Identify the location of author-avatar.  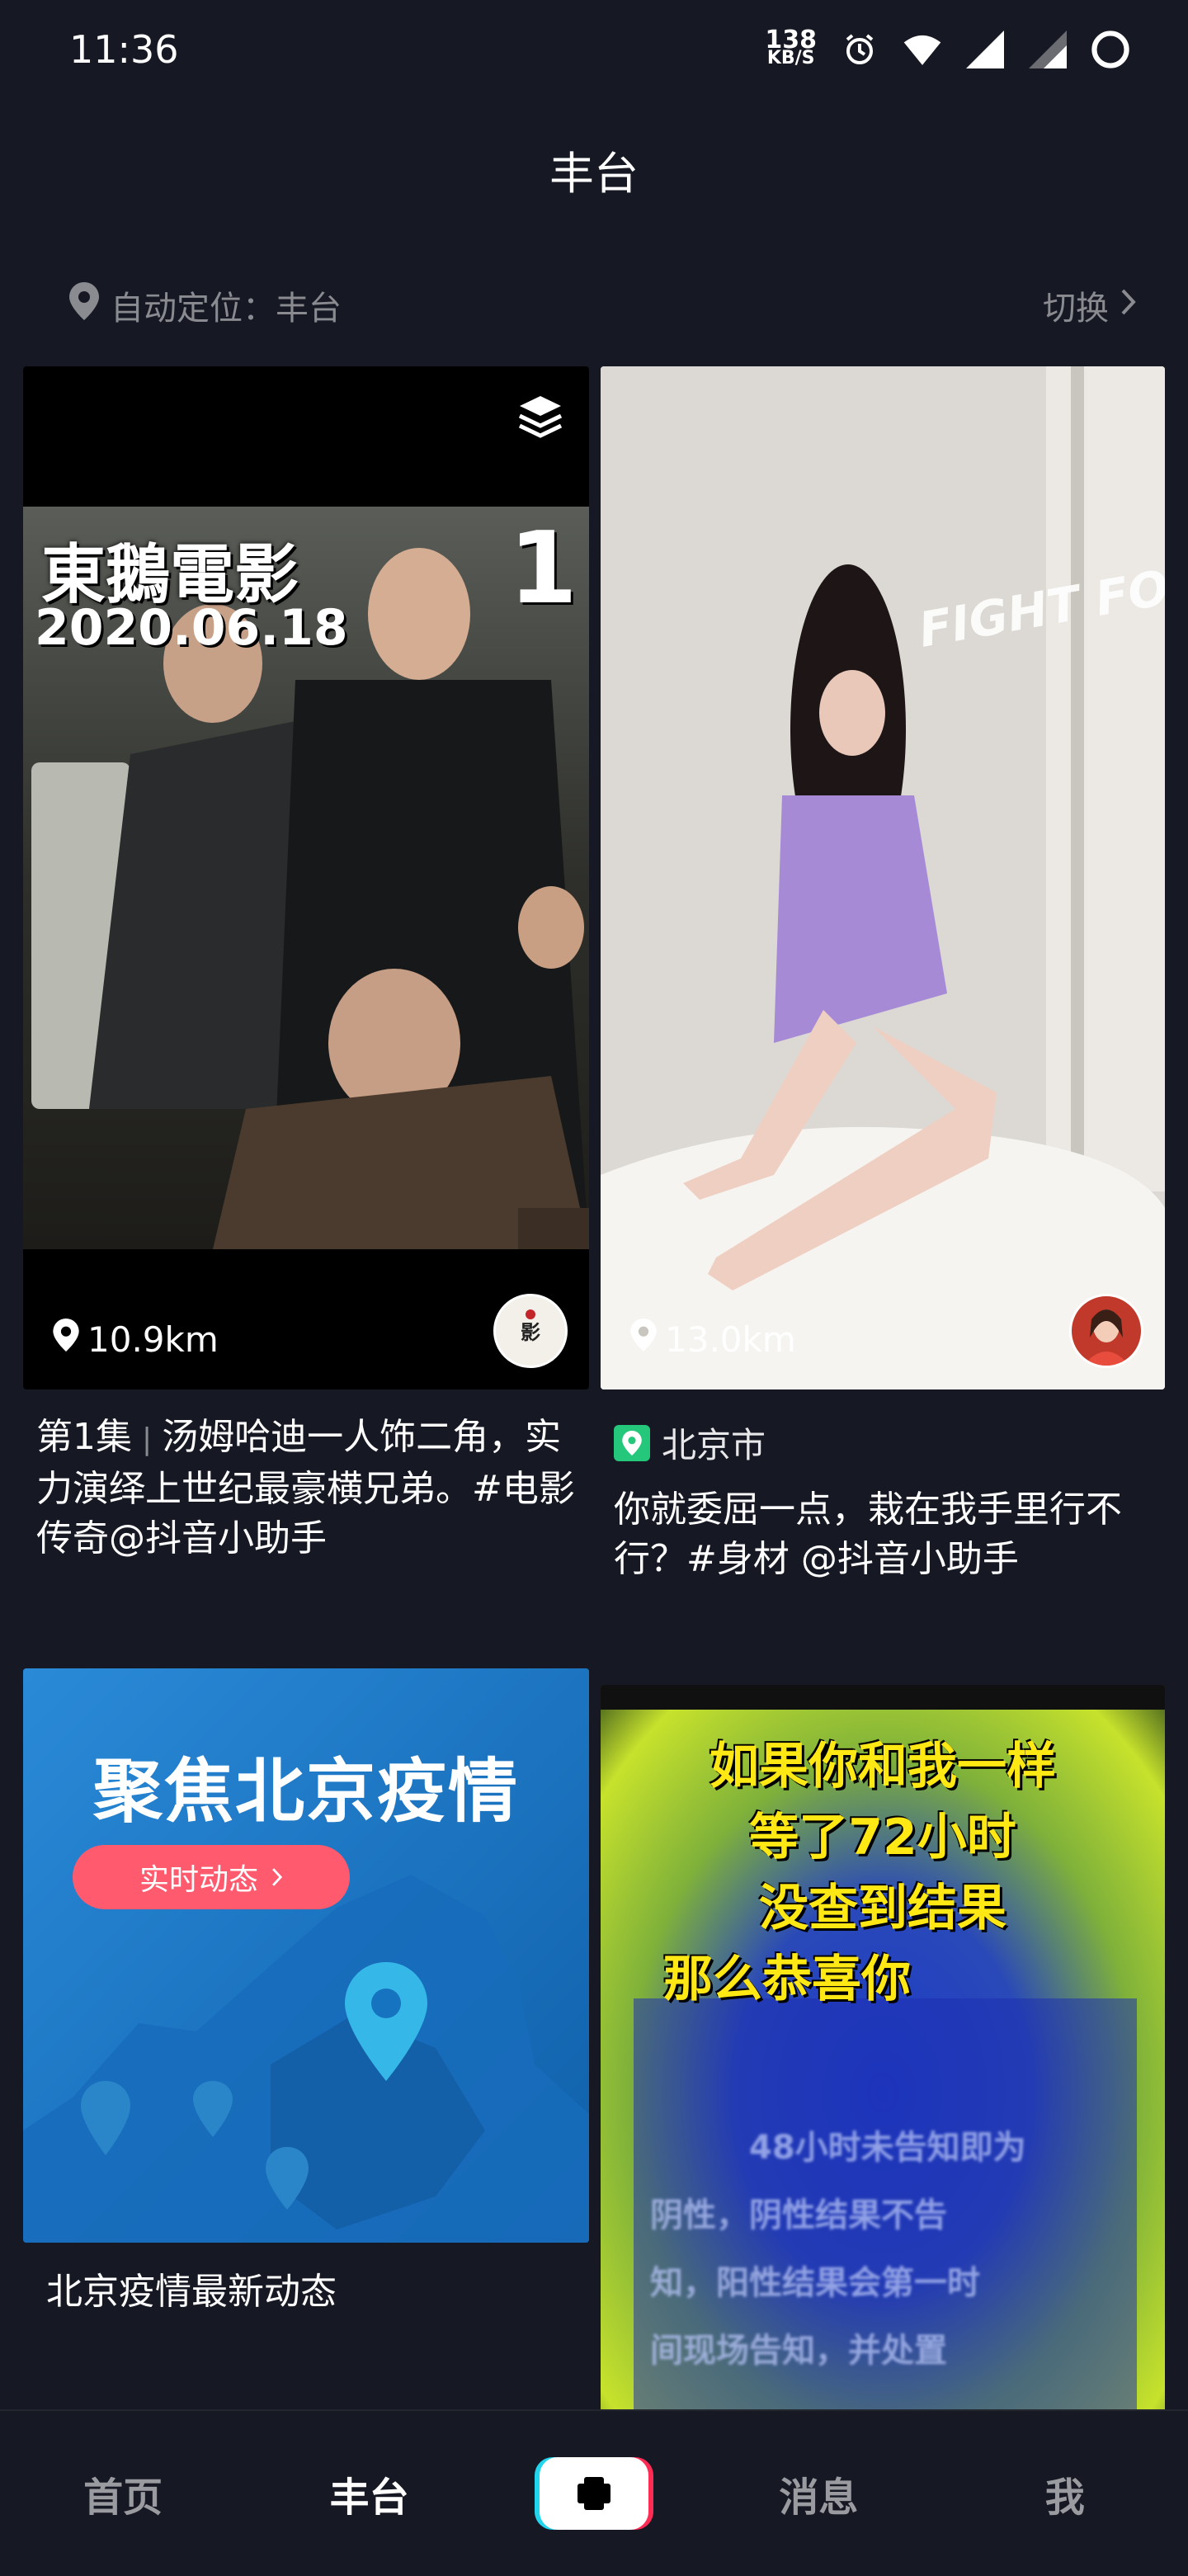
(1106, 1331).